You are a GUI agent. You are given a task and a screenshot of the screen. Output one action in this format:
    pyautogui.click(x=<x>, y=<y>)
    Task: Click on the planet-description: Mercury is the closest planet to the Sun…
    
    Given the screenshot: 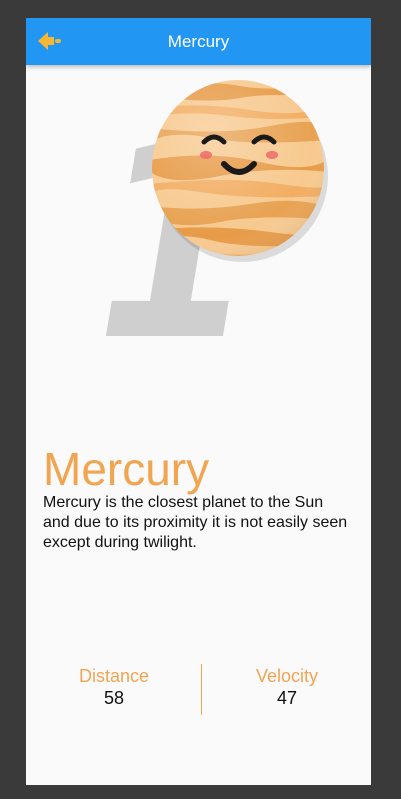 What is the action you would take?
    pyautogui.click(x=195, y=522)
    